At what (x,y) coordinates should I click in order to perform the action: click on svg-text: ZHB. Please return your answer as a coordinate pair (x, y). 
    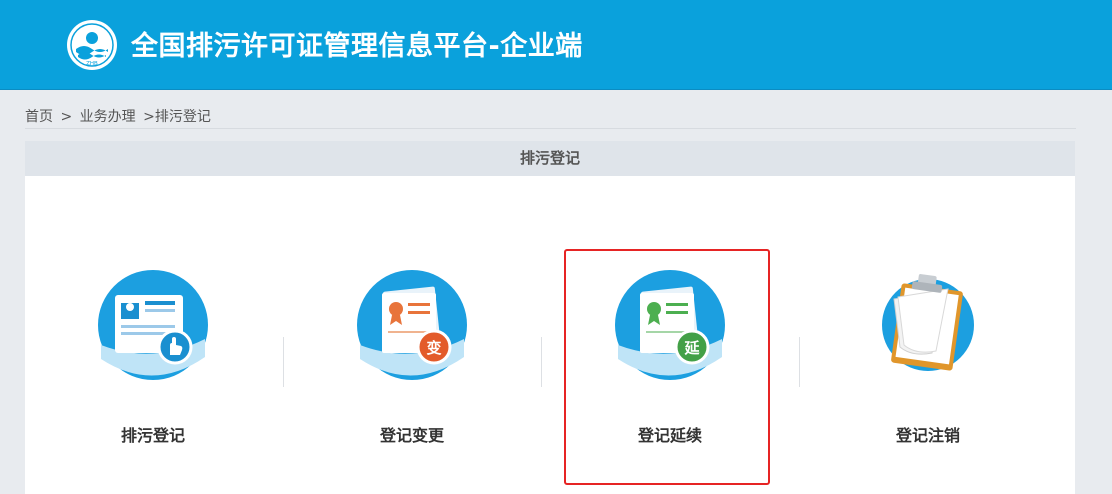
    Looking at the image, I should click on (92, 64).